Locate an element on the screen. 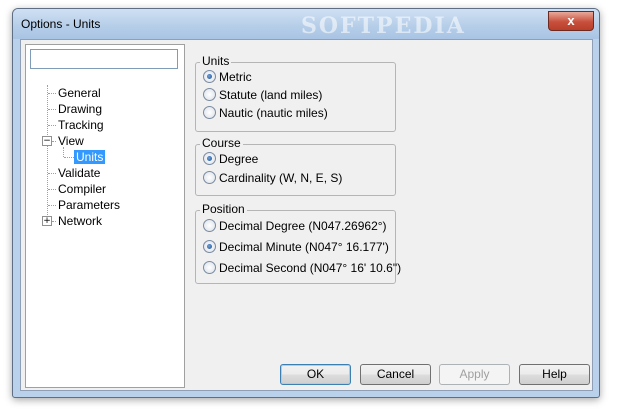 The height and width of the screenshot is (411, 621). radio-label: Decimal Minute (N047° 16.177') is located at coordinates (304, 247).